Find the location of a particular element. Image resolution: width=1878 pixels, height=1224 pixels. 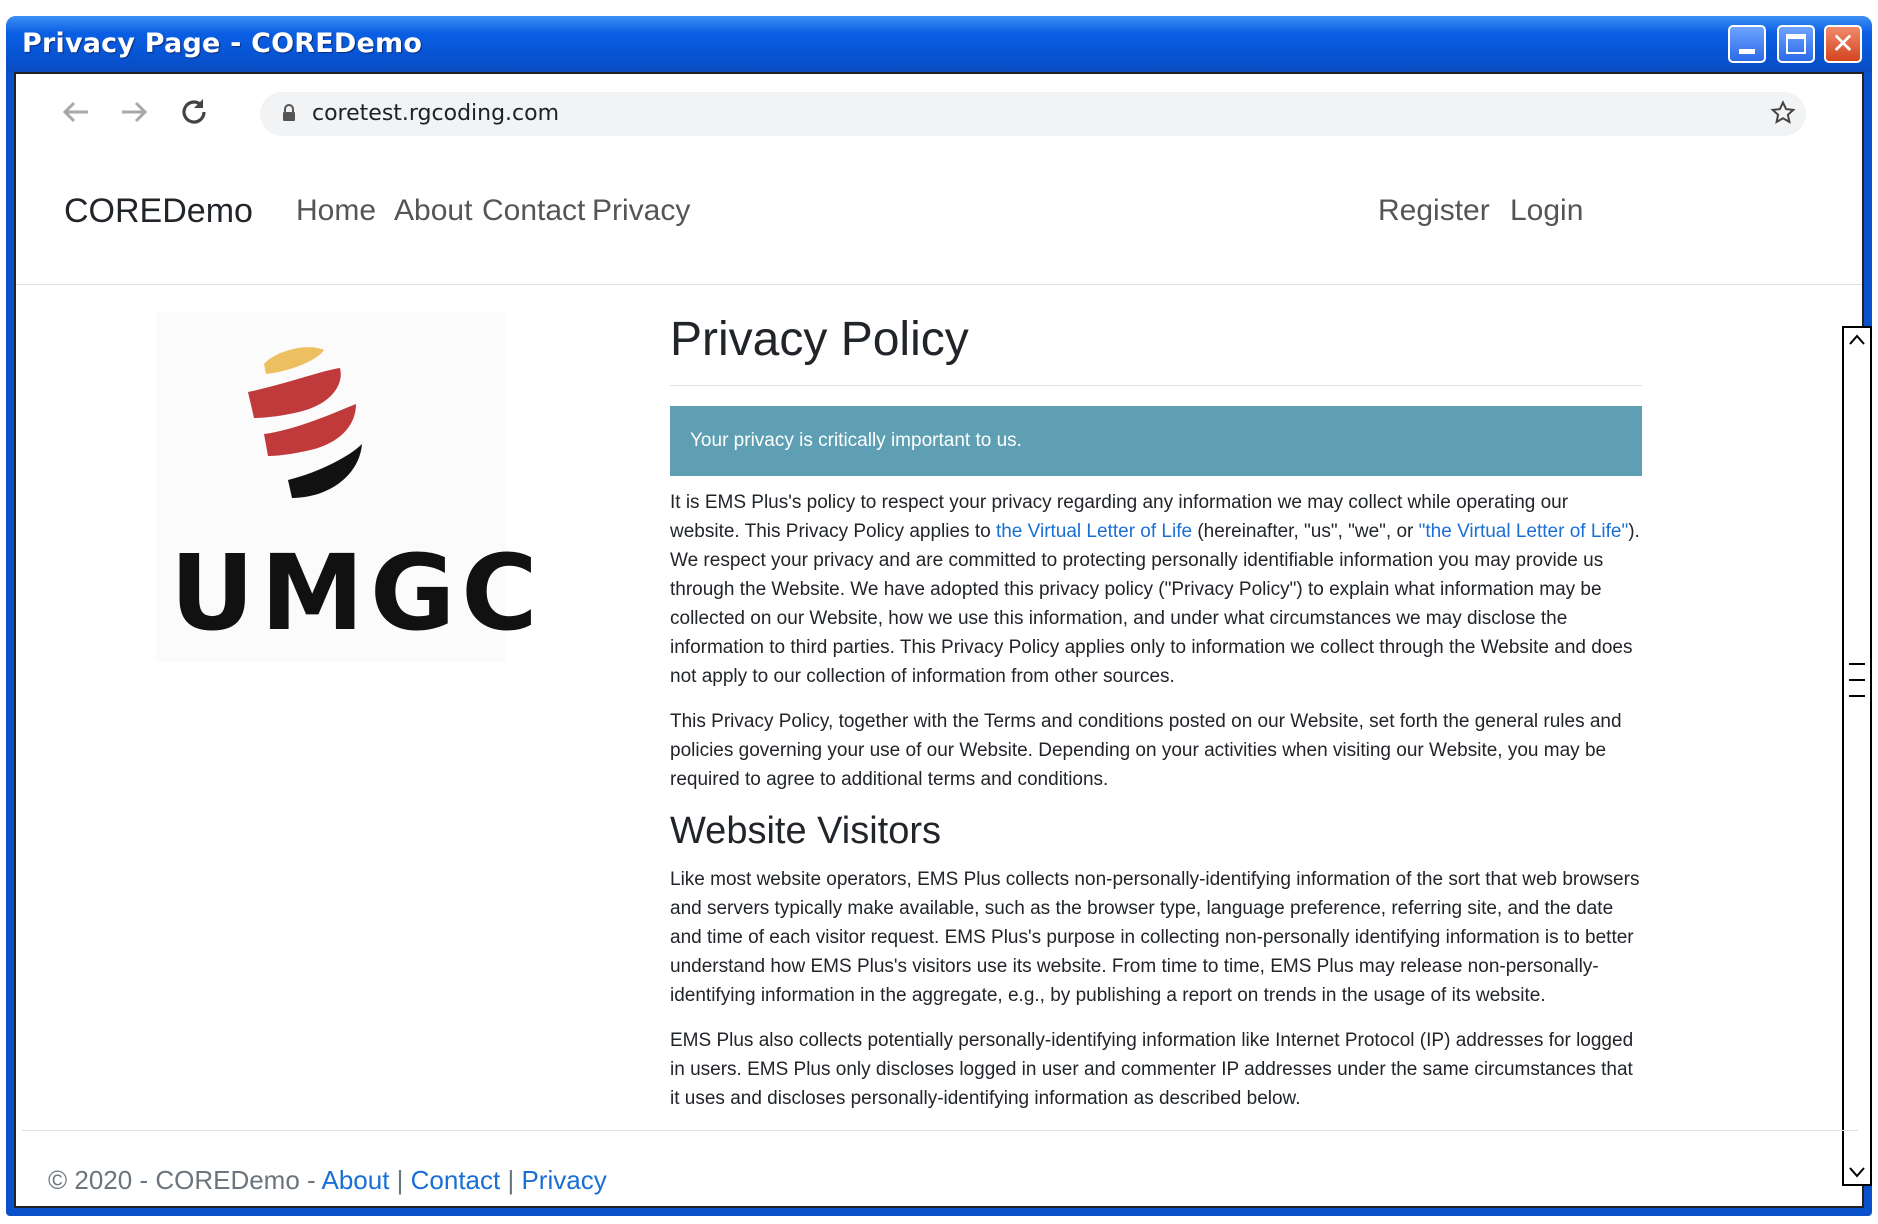

nav-link-privacy: Privacy is located at coordinates (641, 211).